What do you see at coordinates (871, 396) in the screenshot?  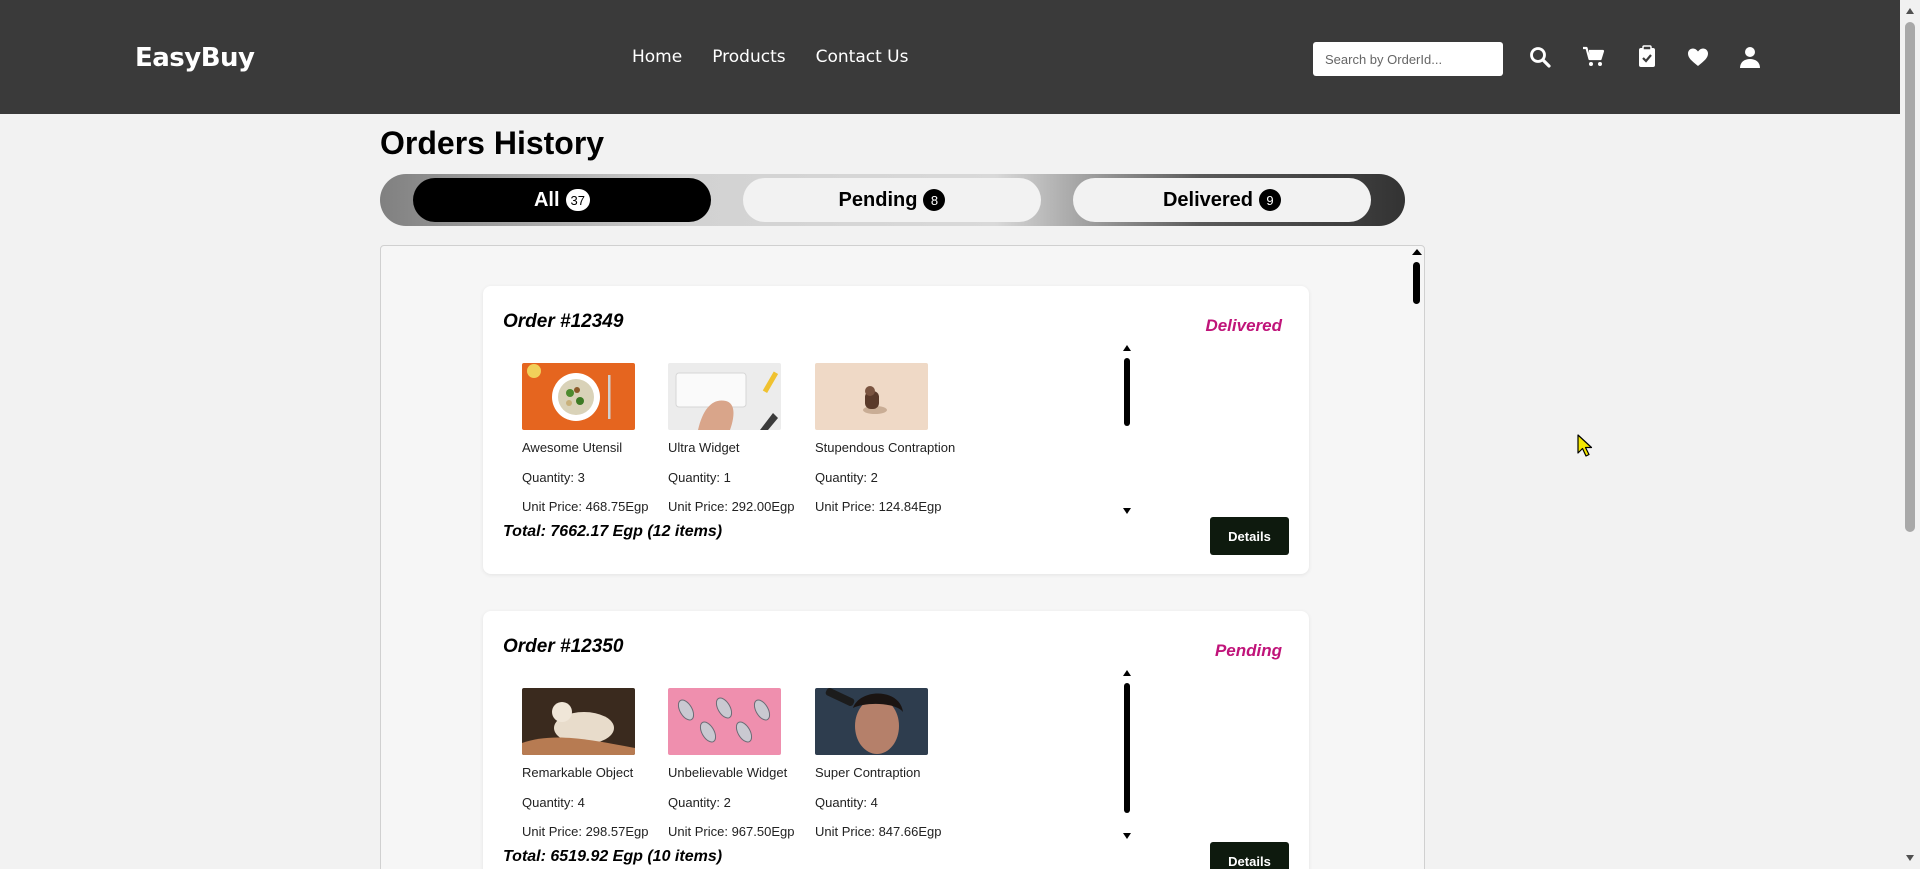 I see `product-image-contraption` at bounding box center [871, 396].